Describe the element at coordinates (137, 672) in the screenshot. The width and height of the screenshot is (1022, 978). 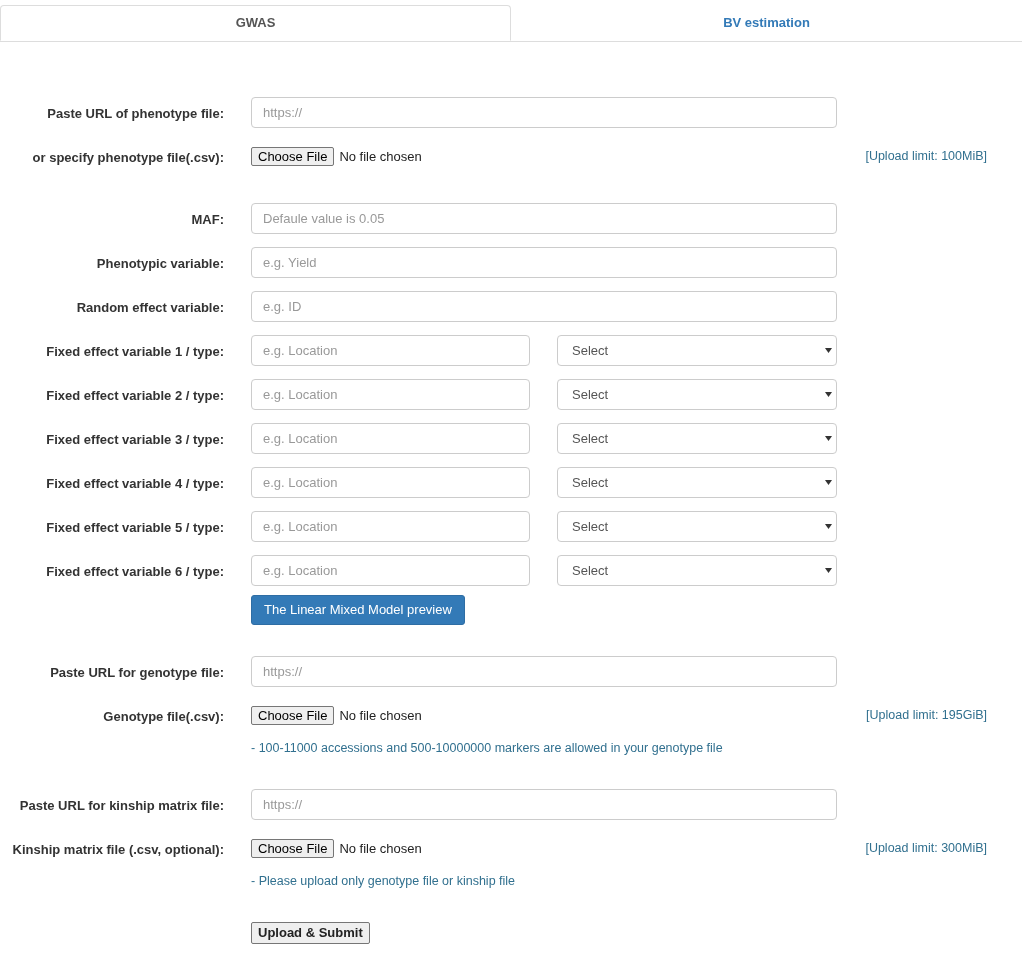
I see `field-label: Paste URL for genotype file:` at that location.